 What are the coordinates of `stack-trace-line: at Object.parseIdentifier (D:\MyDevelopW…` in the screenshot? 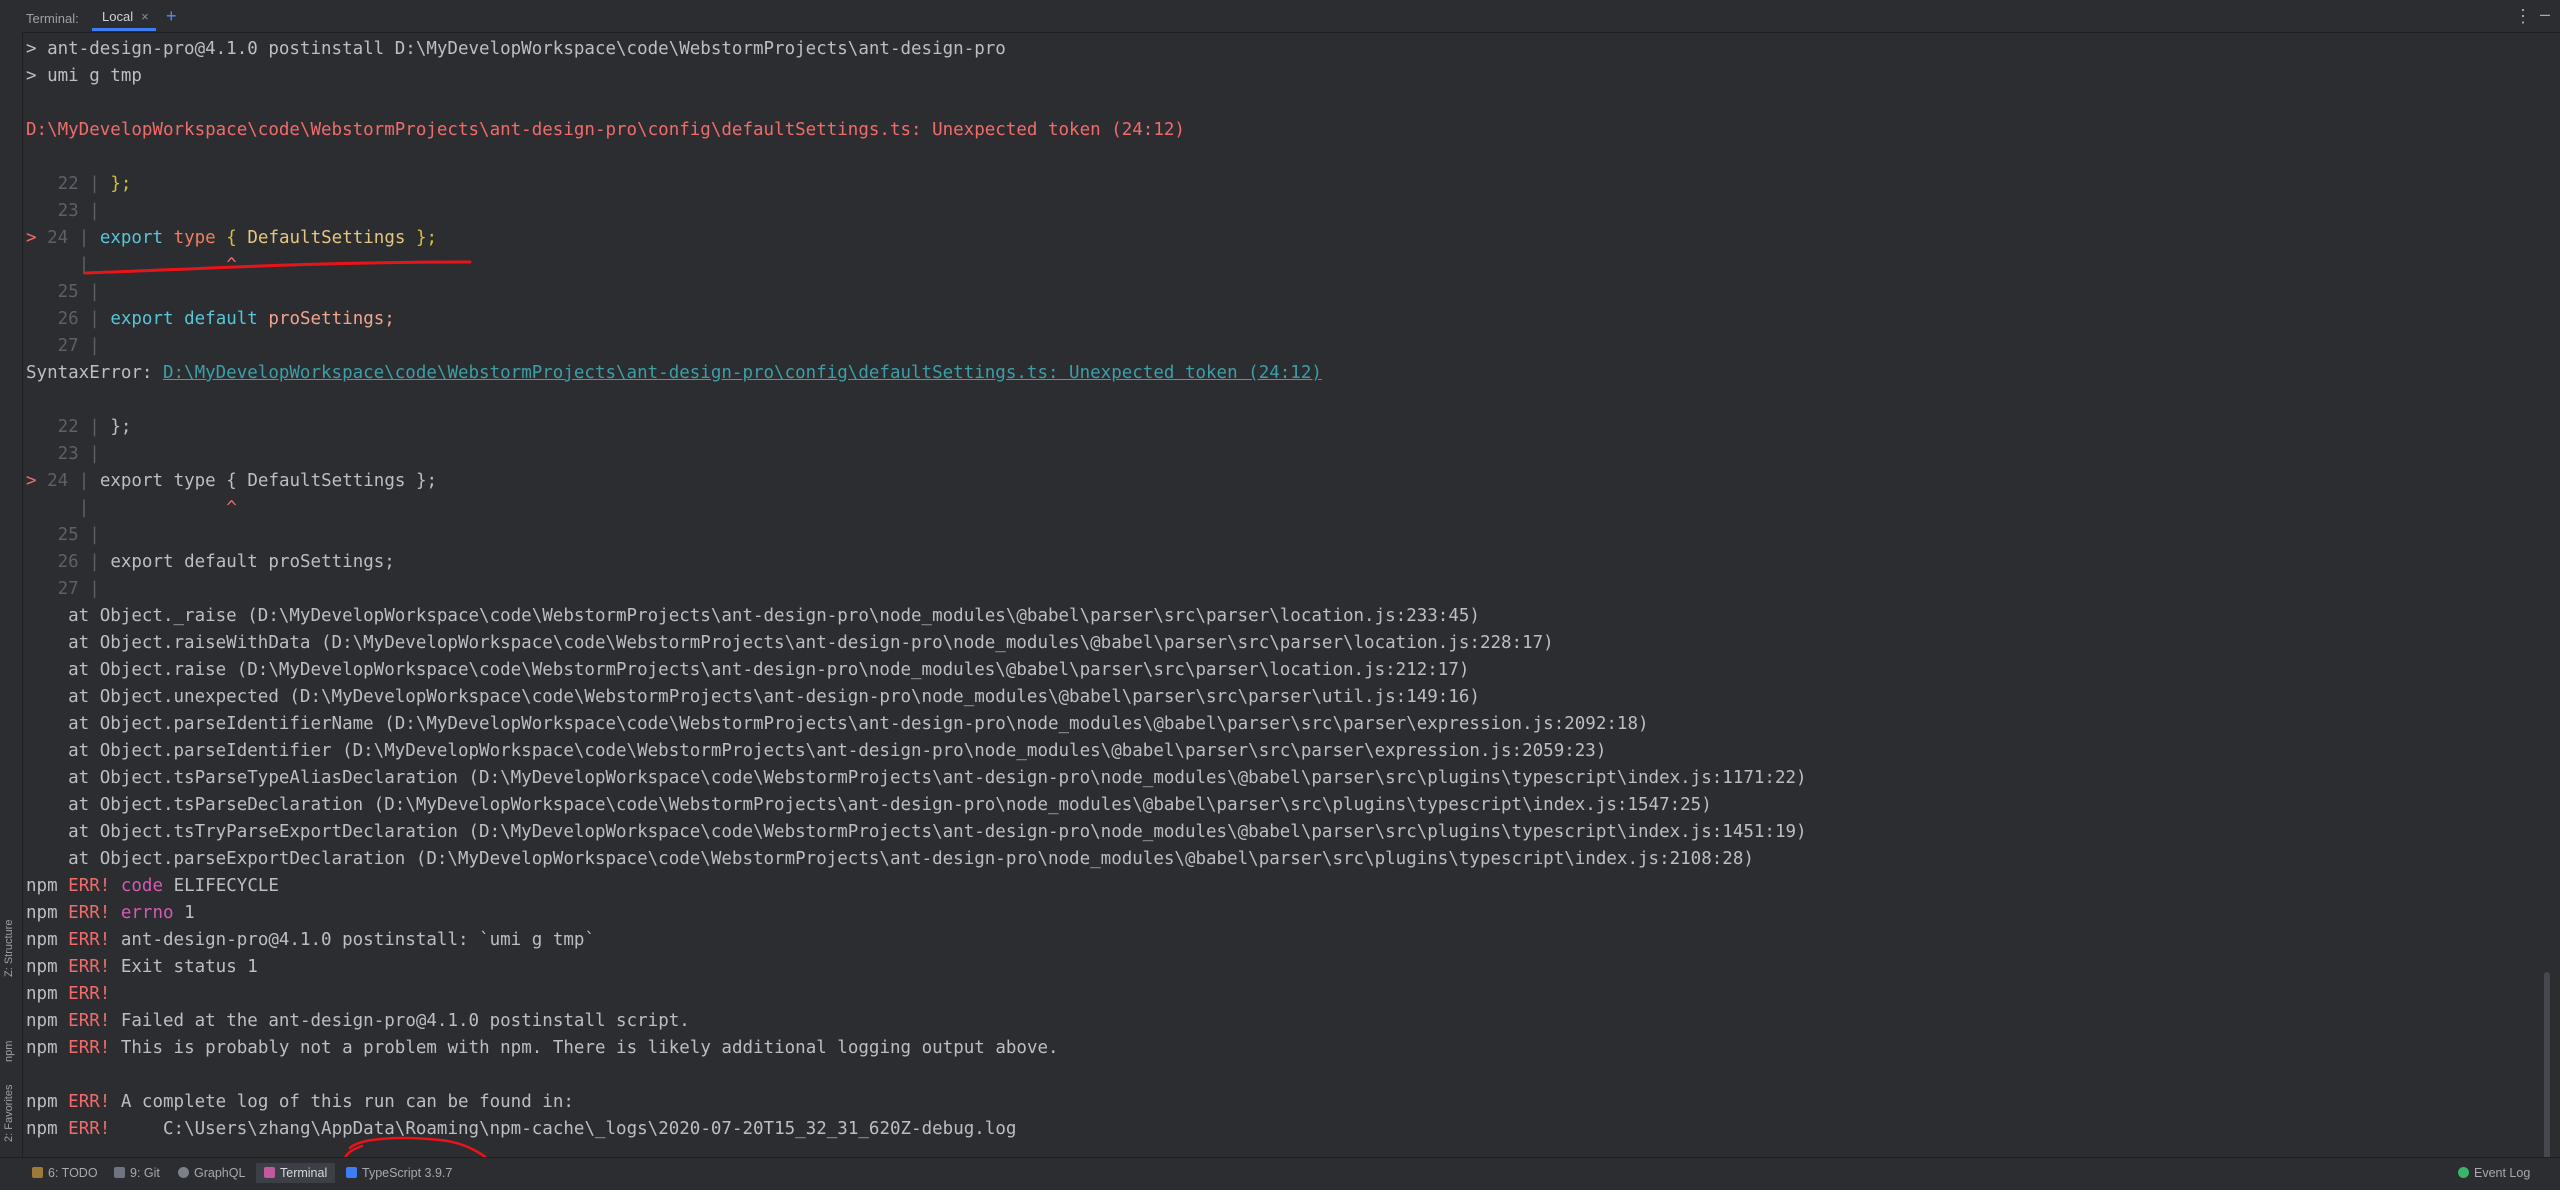 It's located at (816, 751).